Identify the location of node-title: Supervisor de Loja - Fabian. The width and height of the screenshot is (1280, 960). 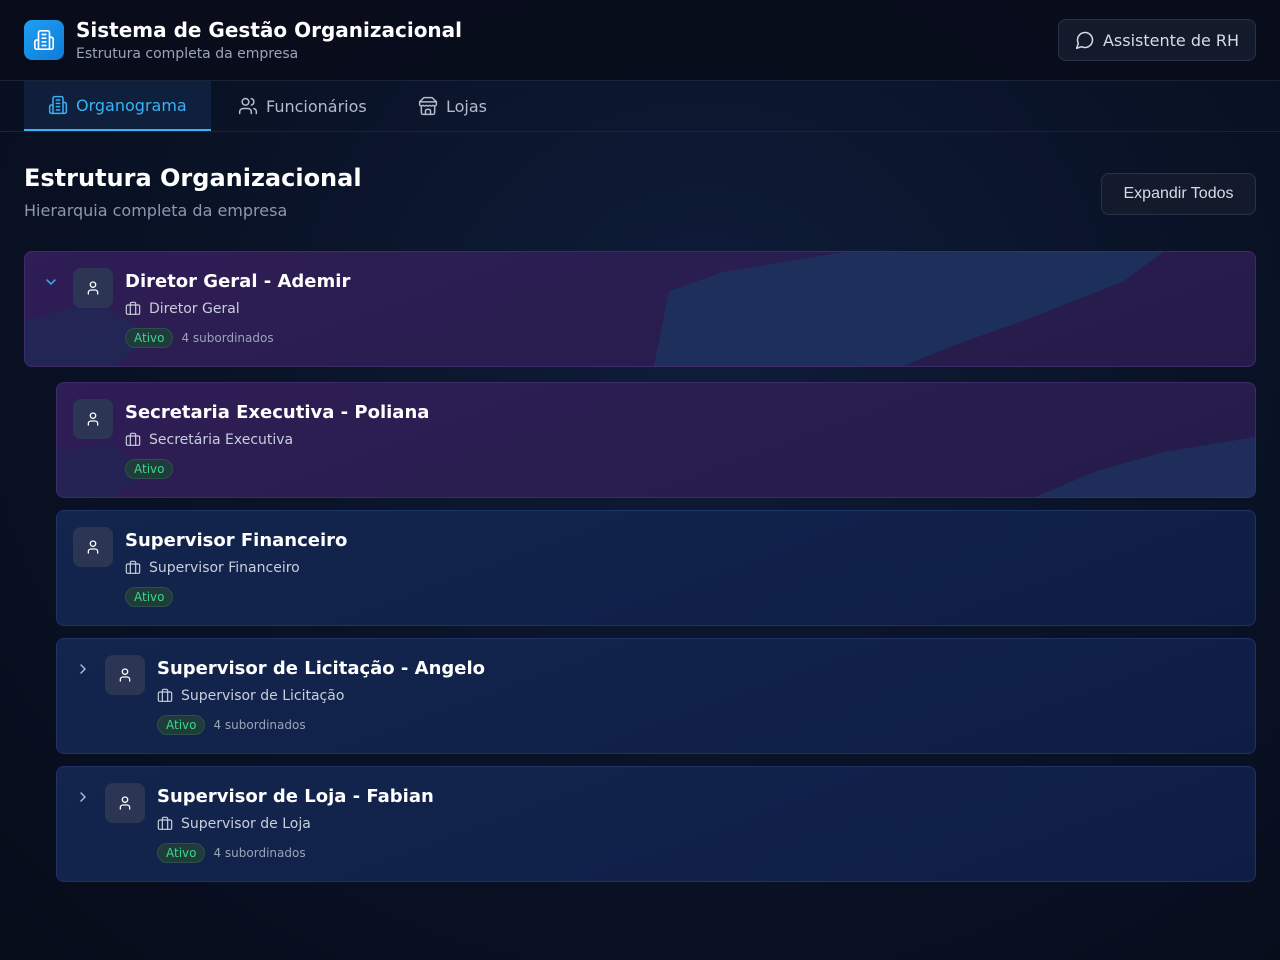
(295, 796).